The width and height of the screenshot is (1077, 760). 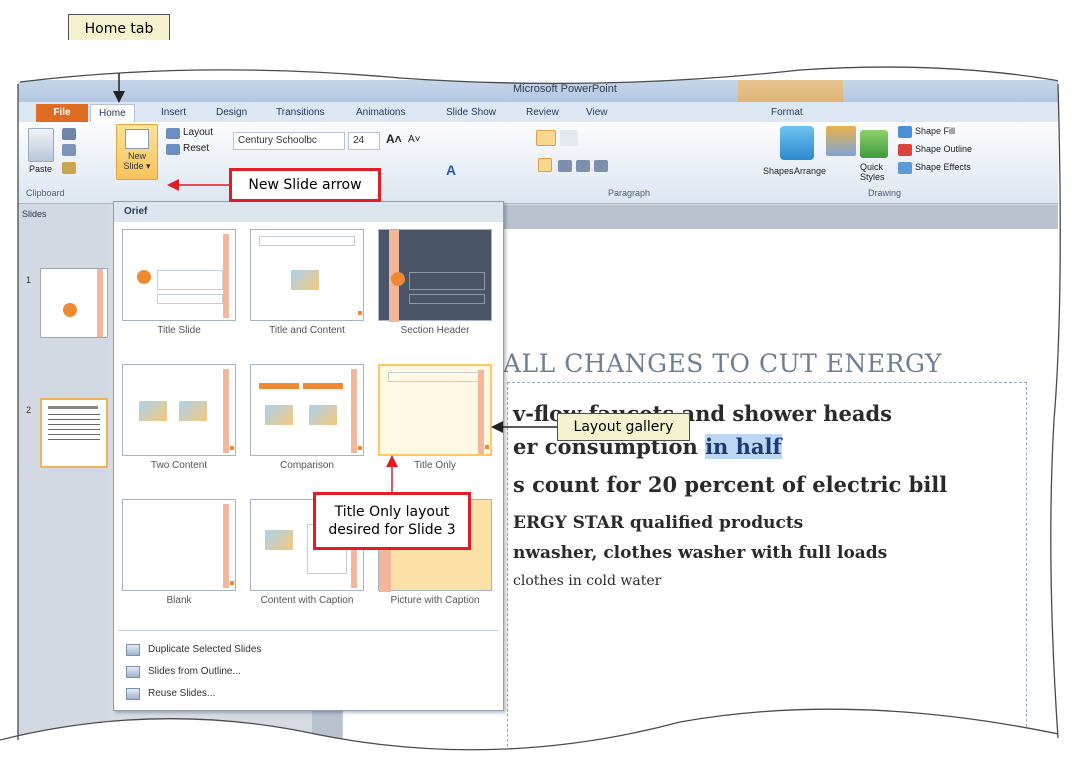 I want to click on bottom-torn-edge, so click(x=538, y=734).